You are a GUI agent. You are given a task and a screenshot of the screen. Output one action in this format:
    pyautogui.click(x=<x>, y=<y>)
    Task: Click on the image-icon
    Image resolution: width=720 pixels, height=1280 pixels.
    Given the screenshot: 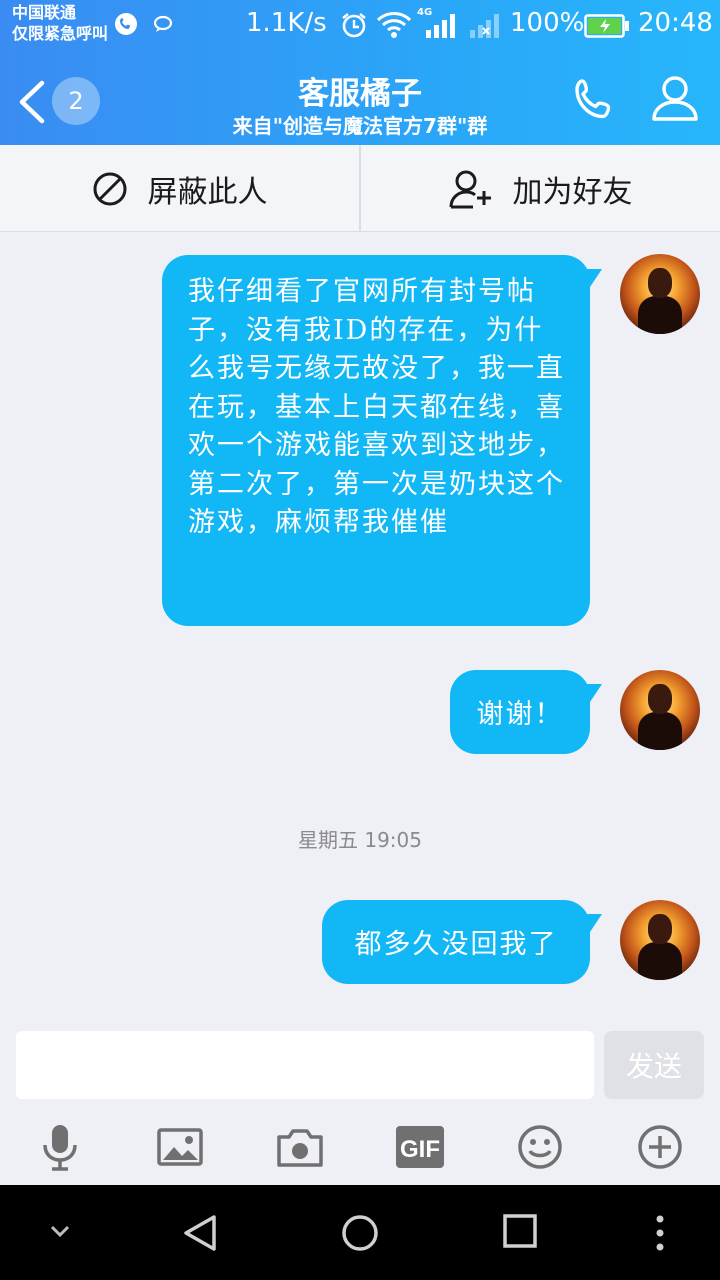 What is the action you would take?
    pyautogui.click(x=180, y=1147)
    